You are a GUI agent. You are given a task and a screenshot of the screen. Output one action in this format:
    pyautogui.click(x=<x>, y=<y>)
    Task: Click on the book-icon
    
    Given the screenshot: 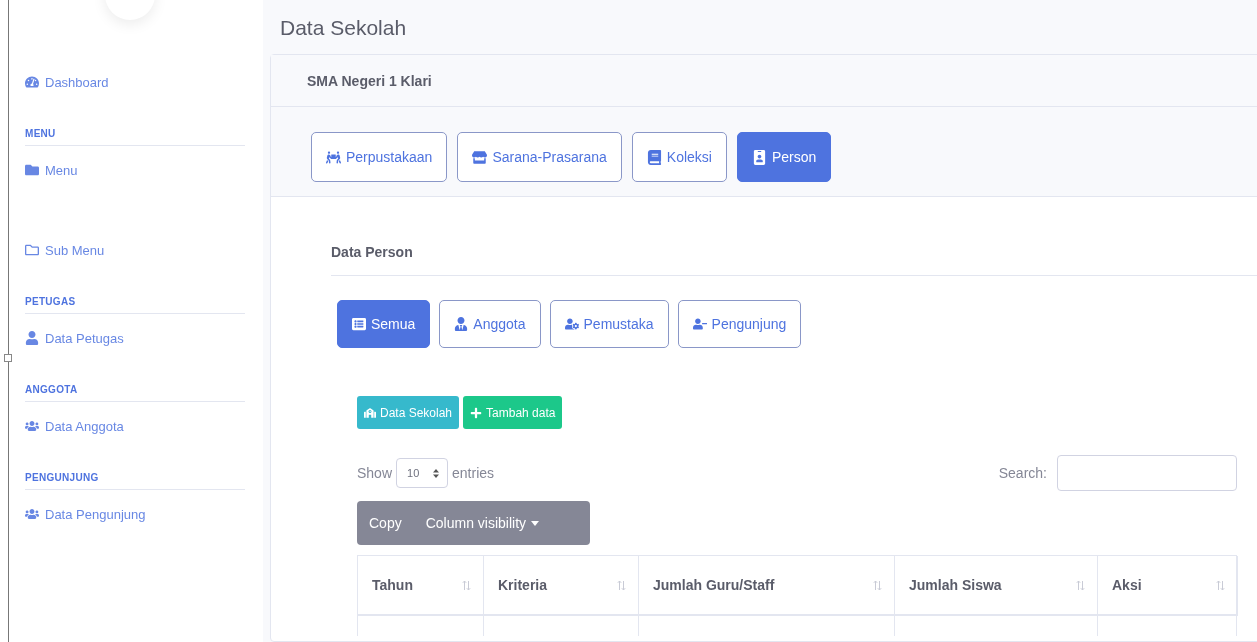 What is the action you would take?
    pyautogui.click(x=654, y=157)
    